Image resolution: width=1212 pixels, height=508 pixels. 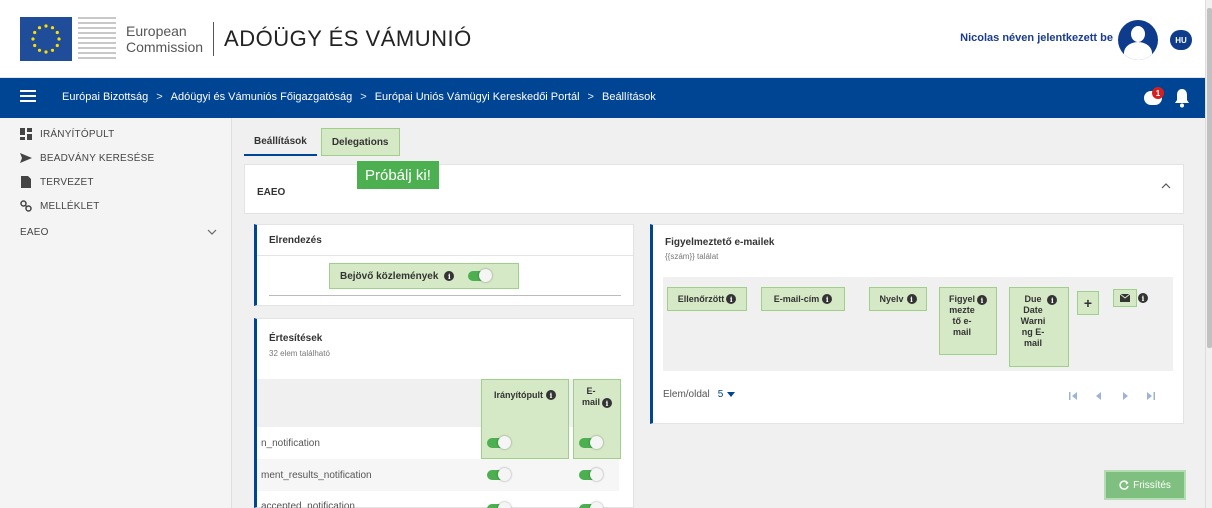 I want to click on caret-down-icon, so click(x=731, y=394).